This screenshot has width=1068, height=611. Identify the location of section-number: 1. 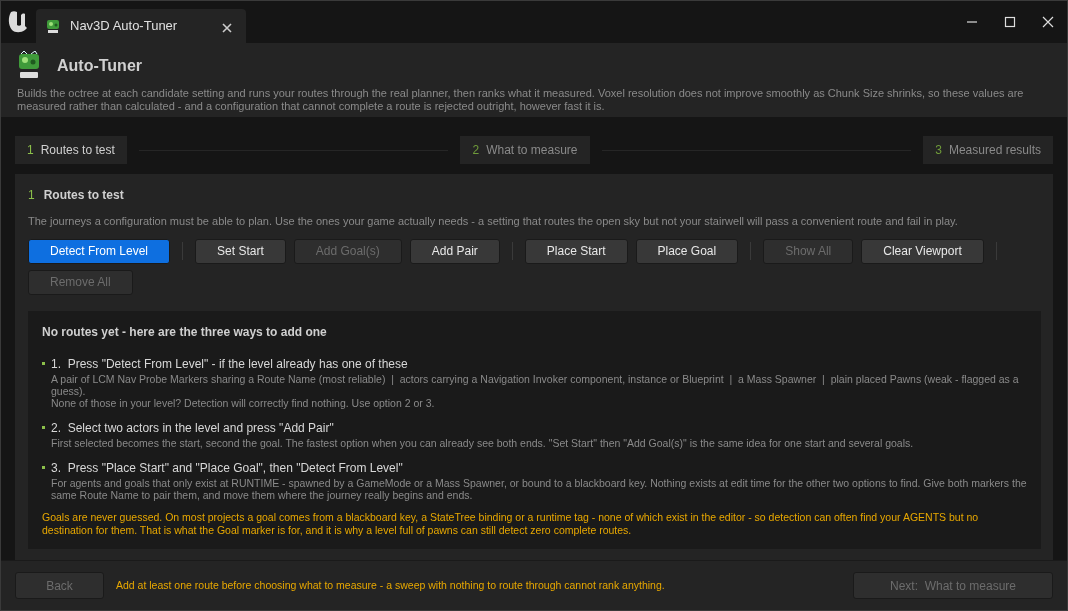
(31, 195).